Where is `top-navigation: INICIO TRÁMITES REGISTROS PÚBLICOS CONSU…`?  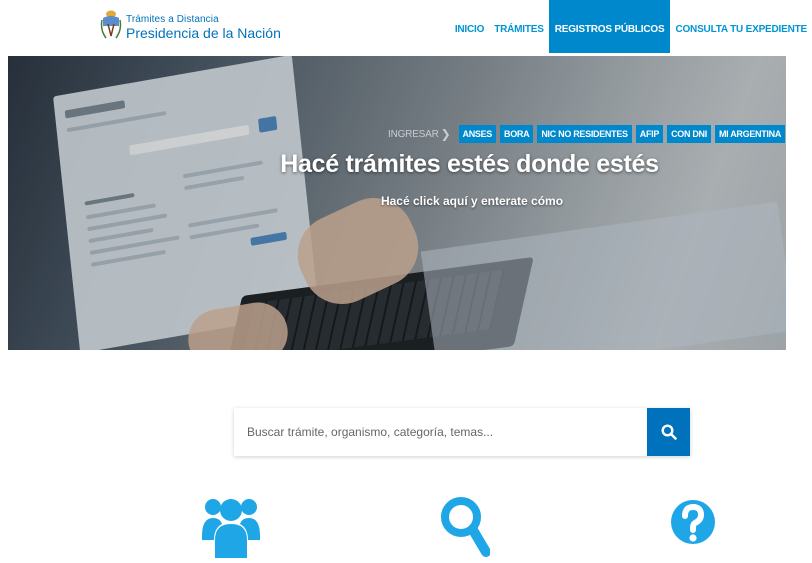
top-navigation: INICIO TRÁMITES REGISTROS PÚBLICOS CONSU… is located at coordinates (631, 29).